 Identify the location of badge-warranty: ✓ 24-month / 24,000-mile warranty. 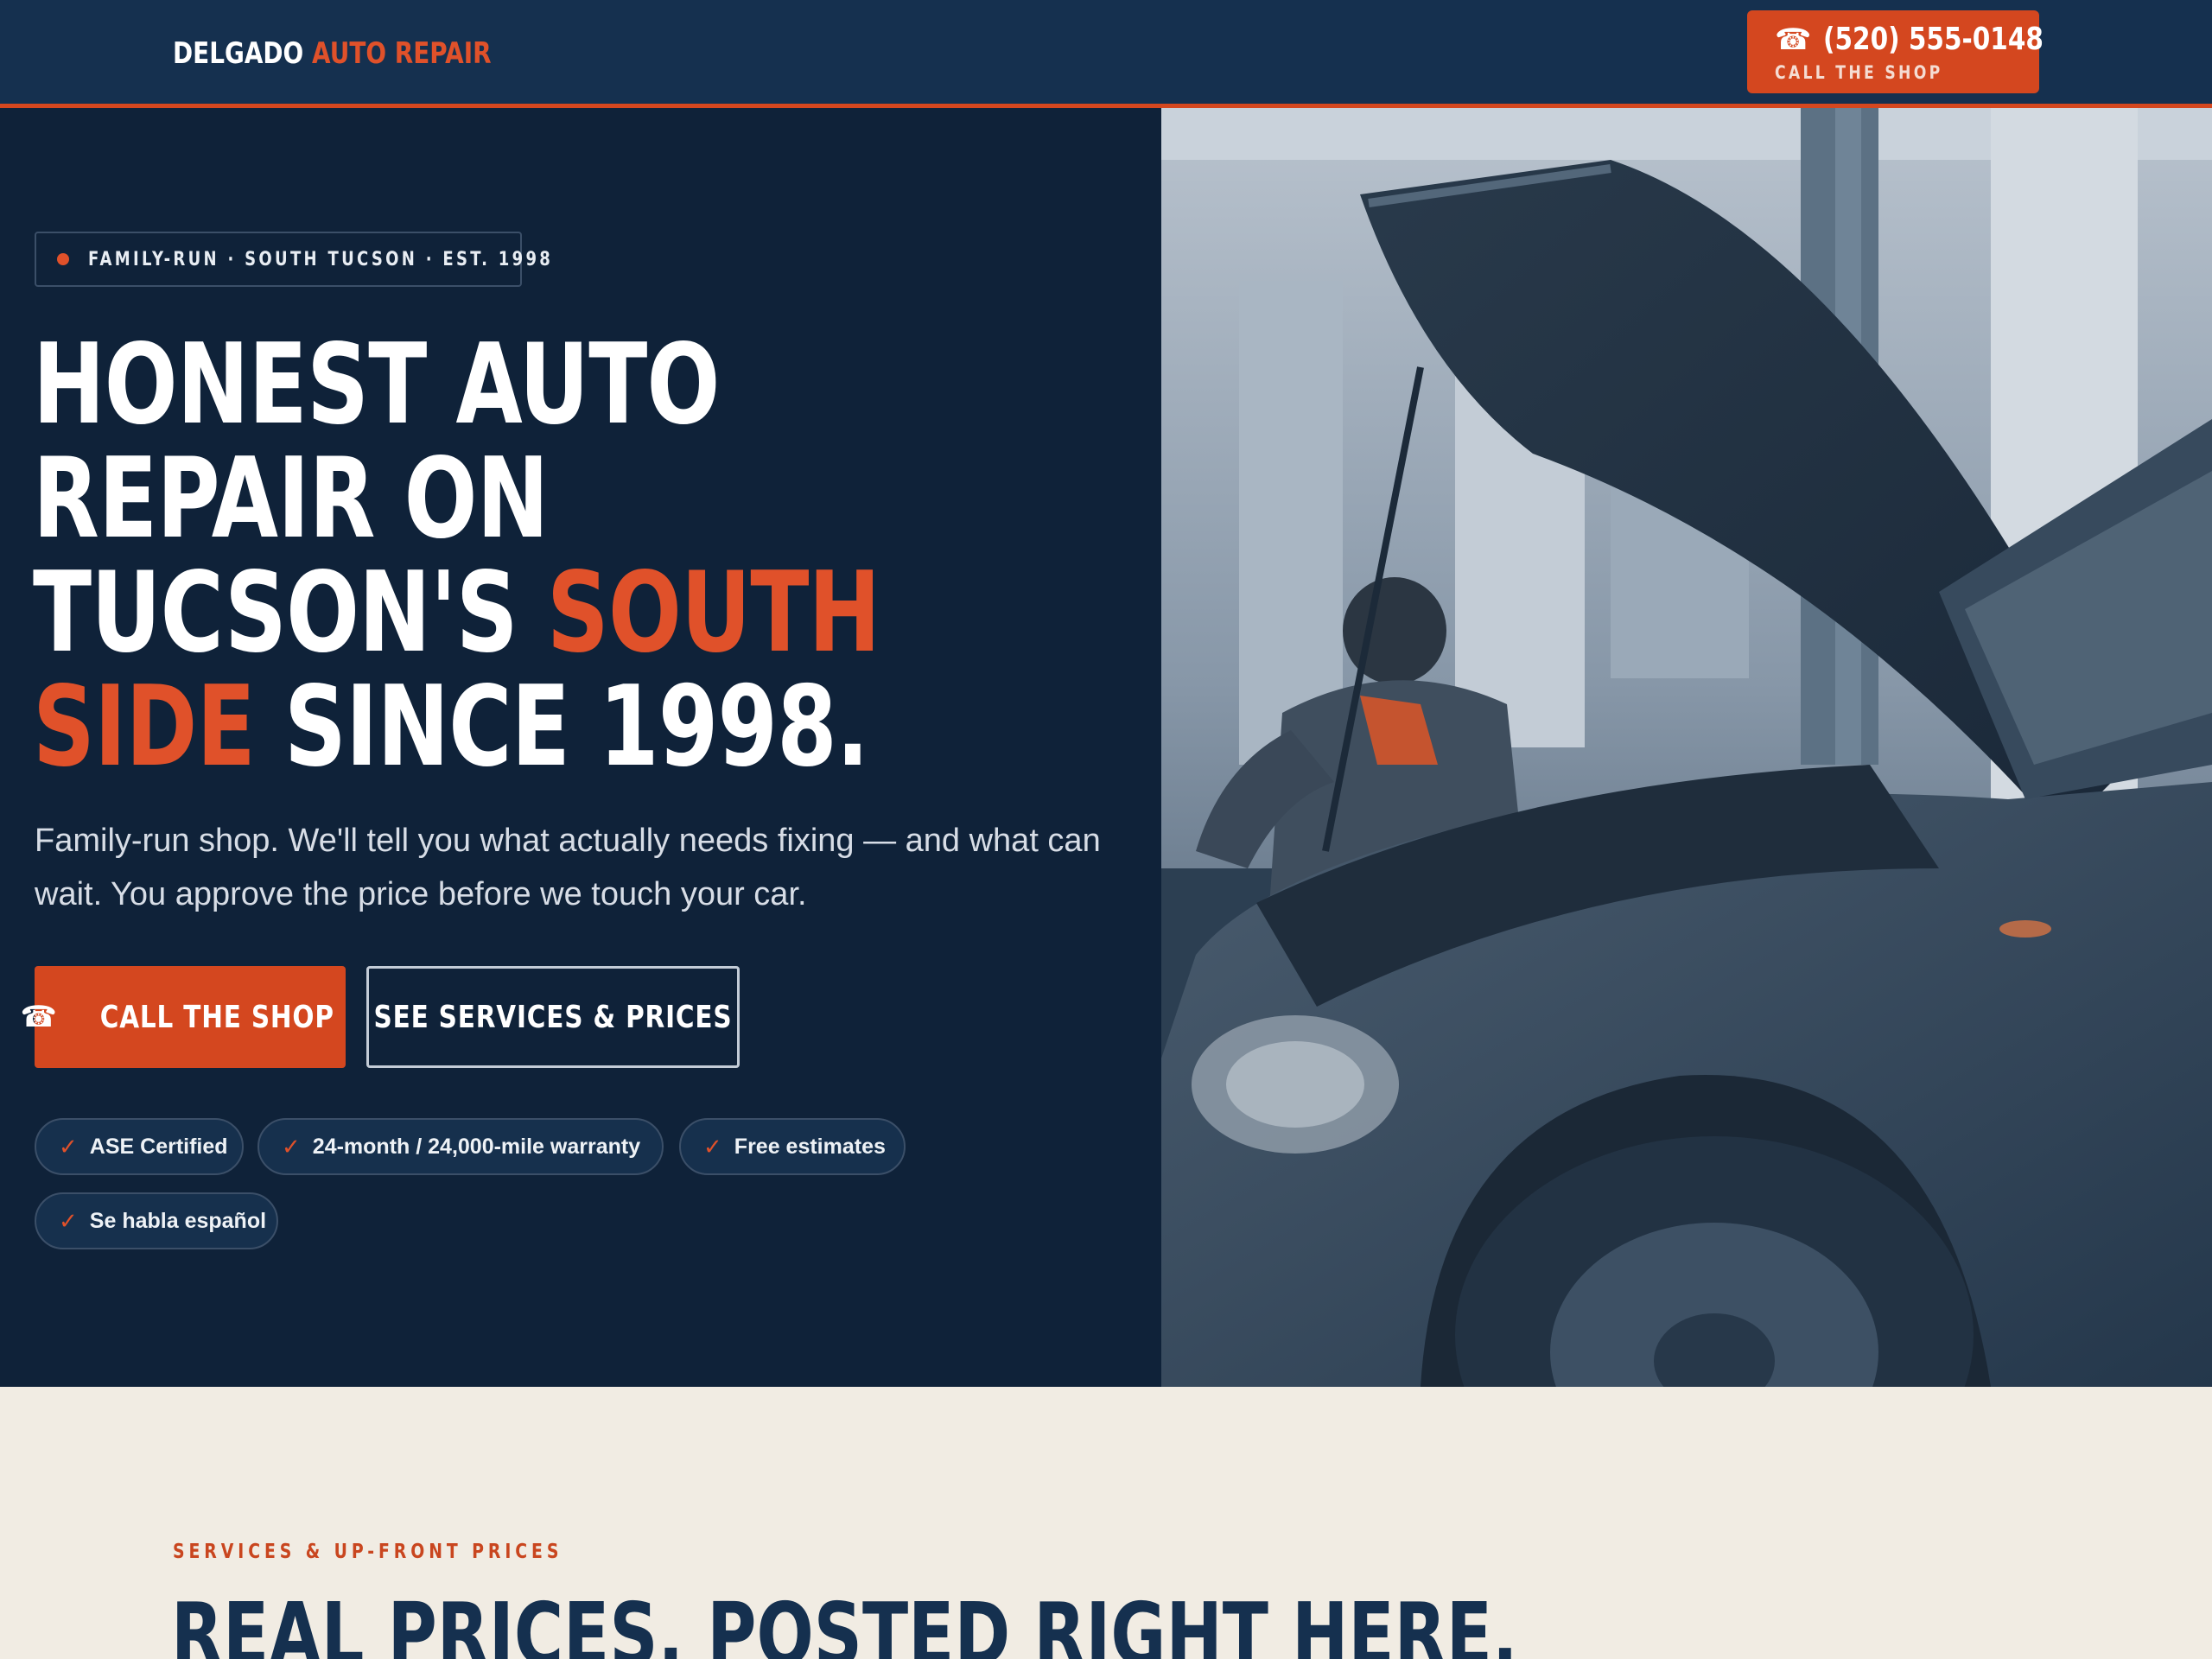
(460, 1146).